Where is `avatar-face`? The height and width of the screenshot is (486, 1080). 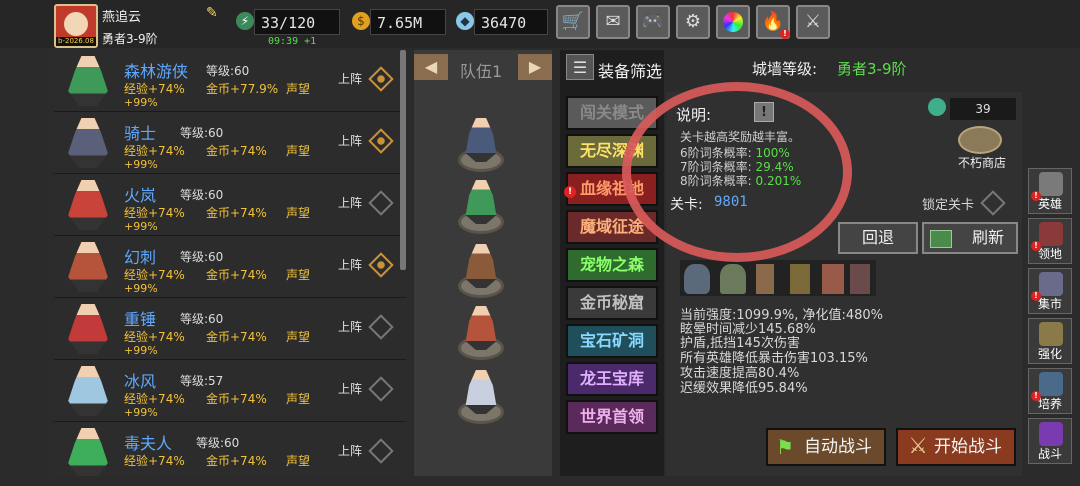
avatar-face is located at coordinates (76, 24).